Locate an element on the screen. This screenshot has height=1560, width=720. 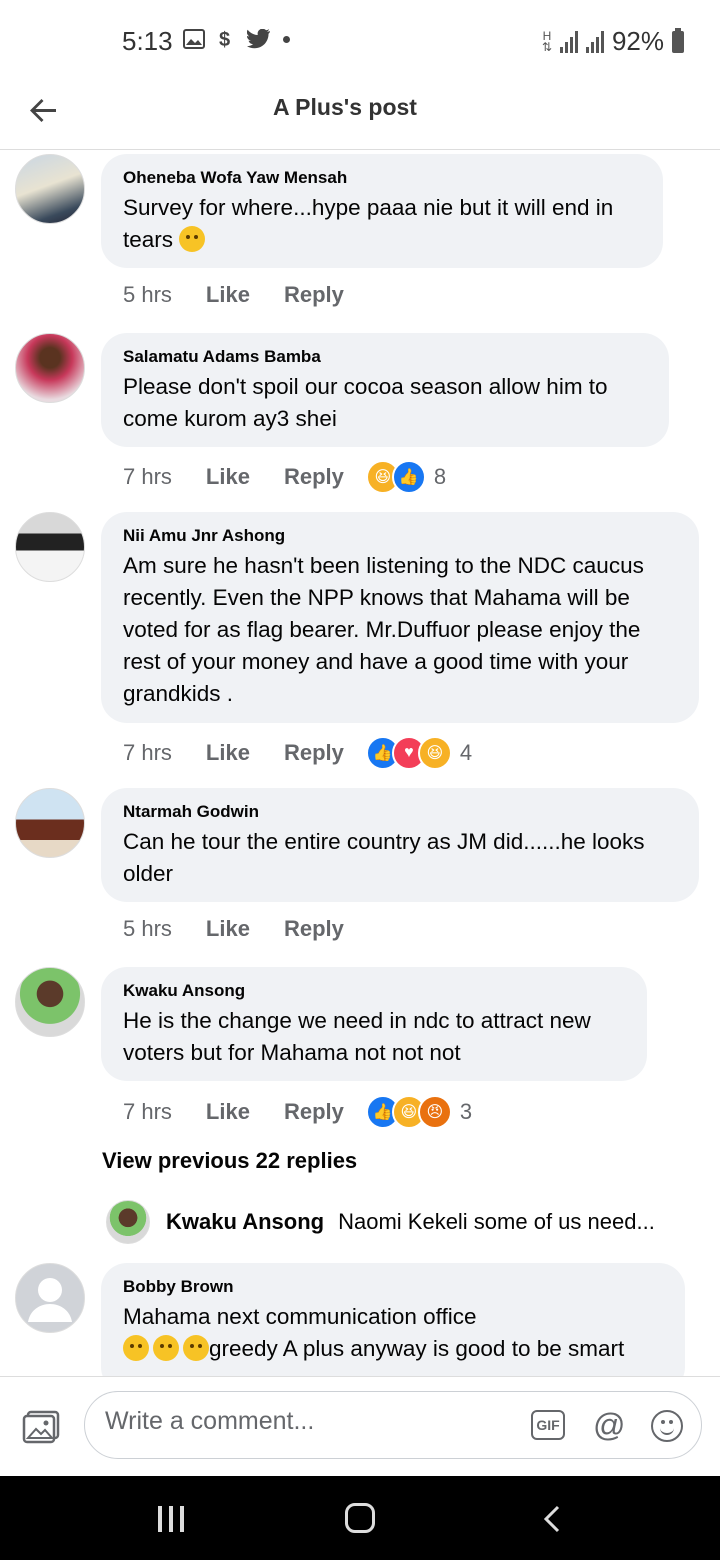
status-right: H ⇅ 92% is located at coordinates (613, 41).